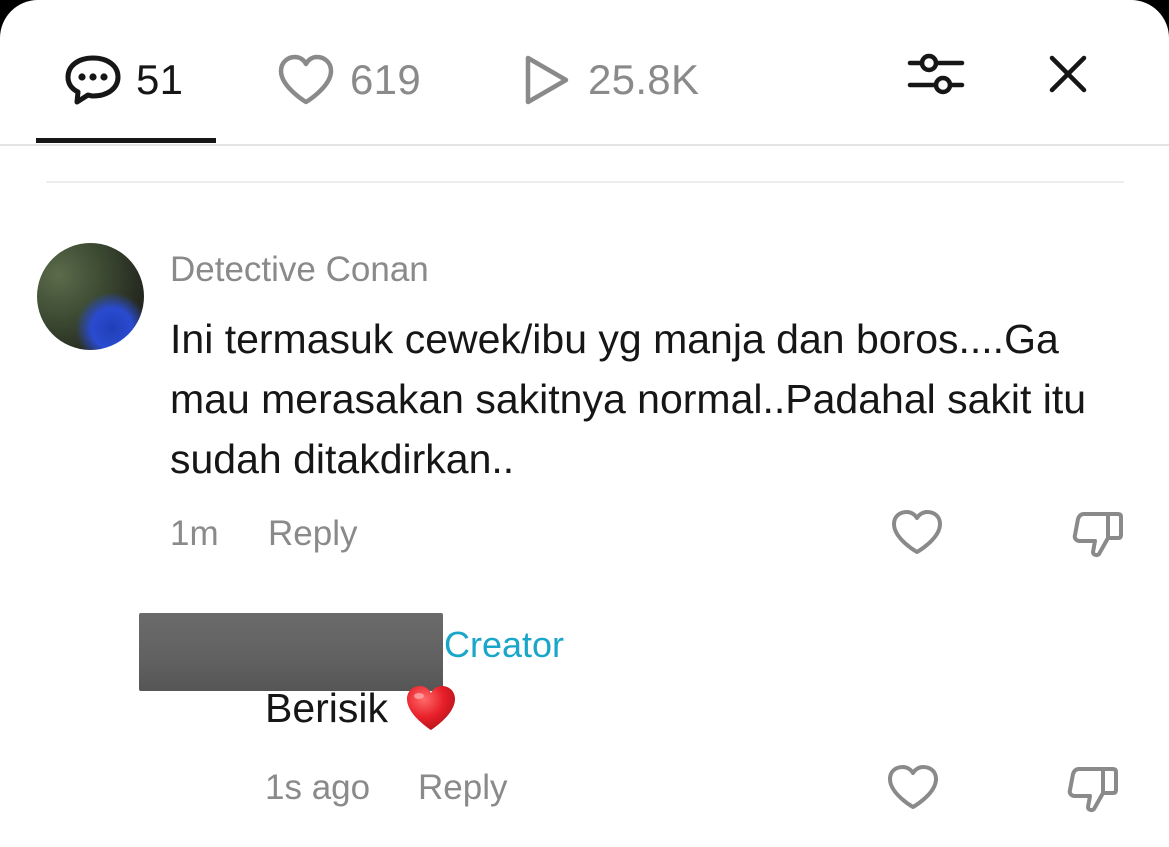 The width and height of the screenshot is (1169, 847). I want to click on reply-timestamp: 1s ago, so click(318, 787).